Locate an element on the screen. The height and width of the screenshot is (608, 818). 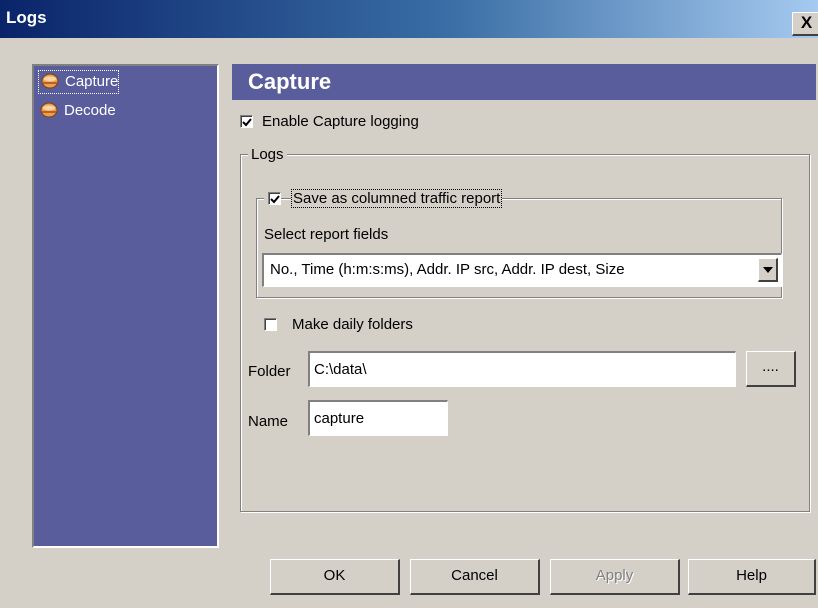
daily-folders-label: Make daily folders is located at coordinates (352, 324).